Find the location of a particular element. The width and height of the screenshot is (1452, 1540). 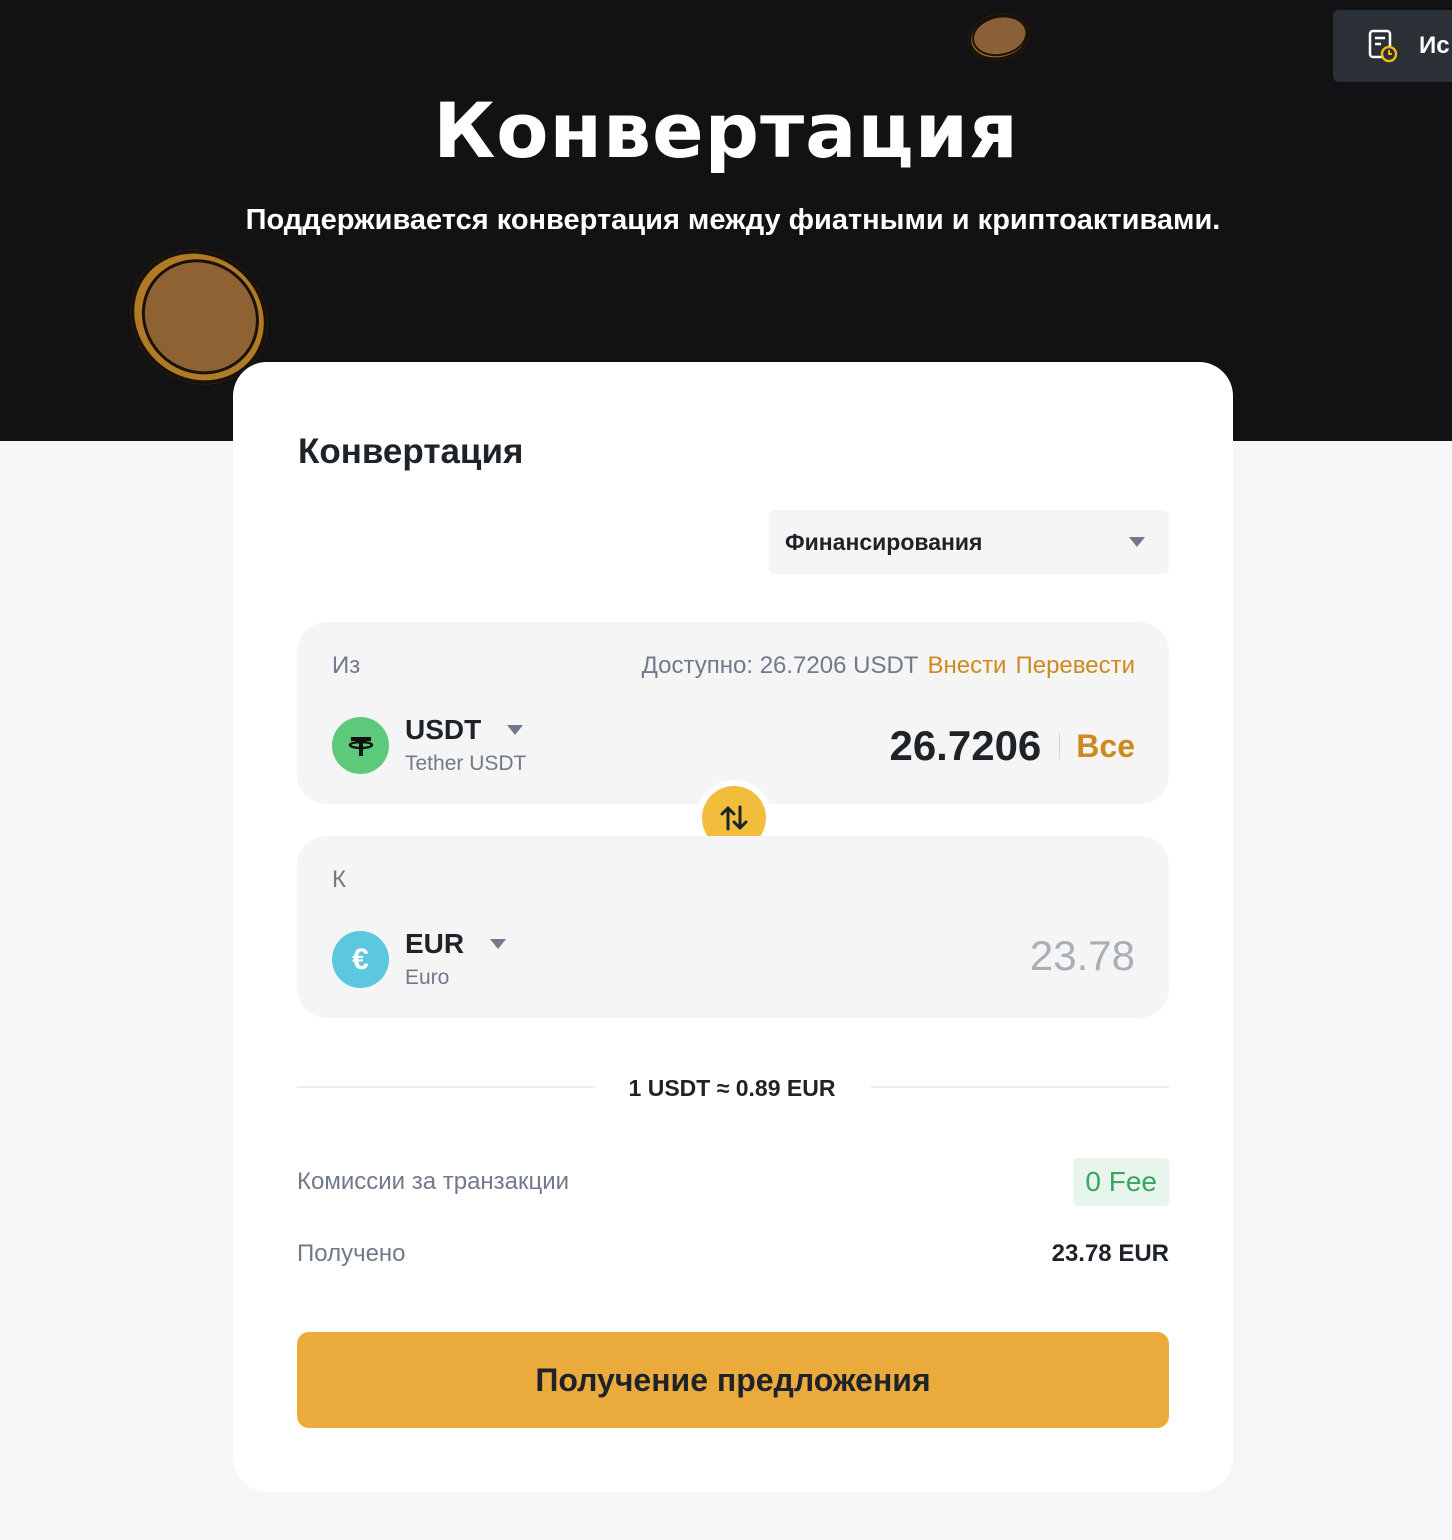

wallet-select-value: Финансирования is located at coordinates (884, 541).